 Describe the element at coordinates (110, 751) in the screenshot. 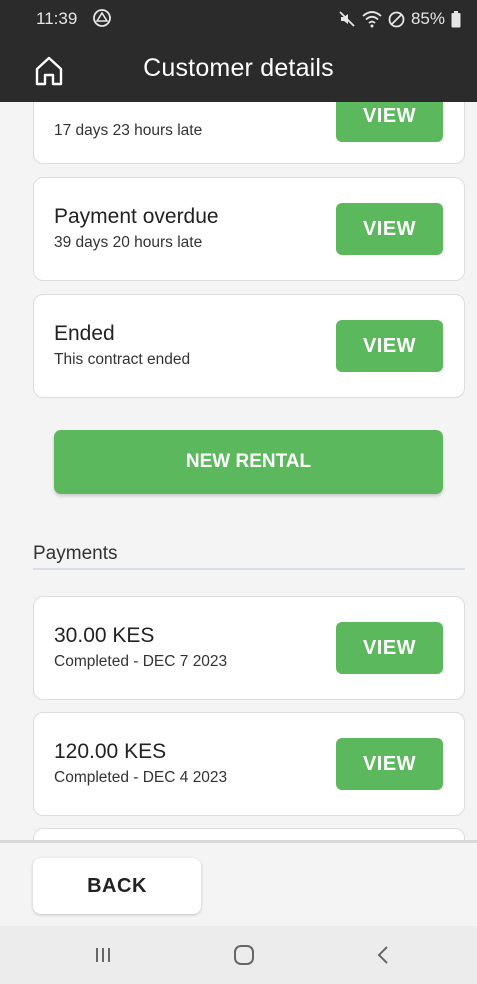

I see `payment-amount: 120.00 KES` at that location.